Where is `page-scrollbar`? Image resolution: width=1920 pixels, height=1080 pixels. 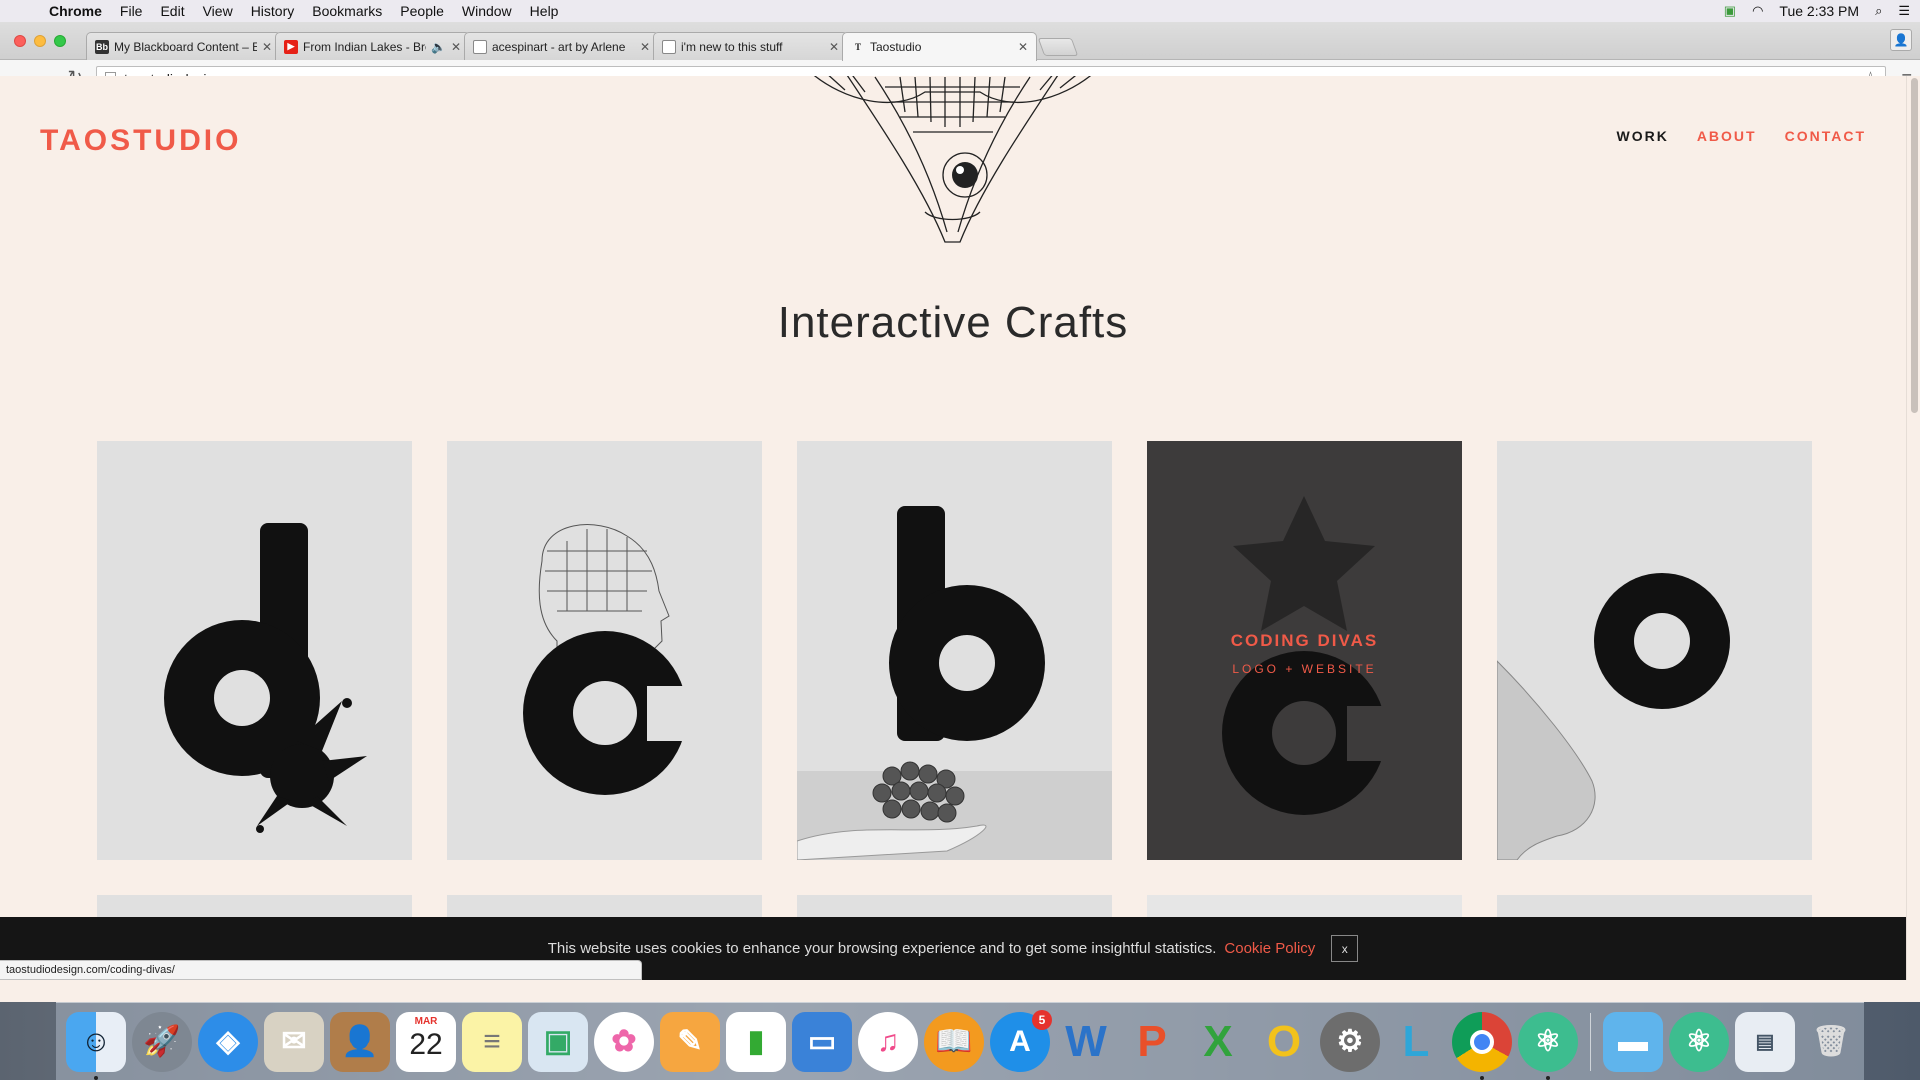
page-scrollbar is located at coordinates (1913, 528).